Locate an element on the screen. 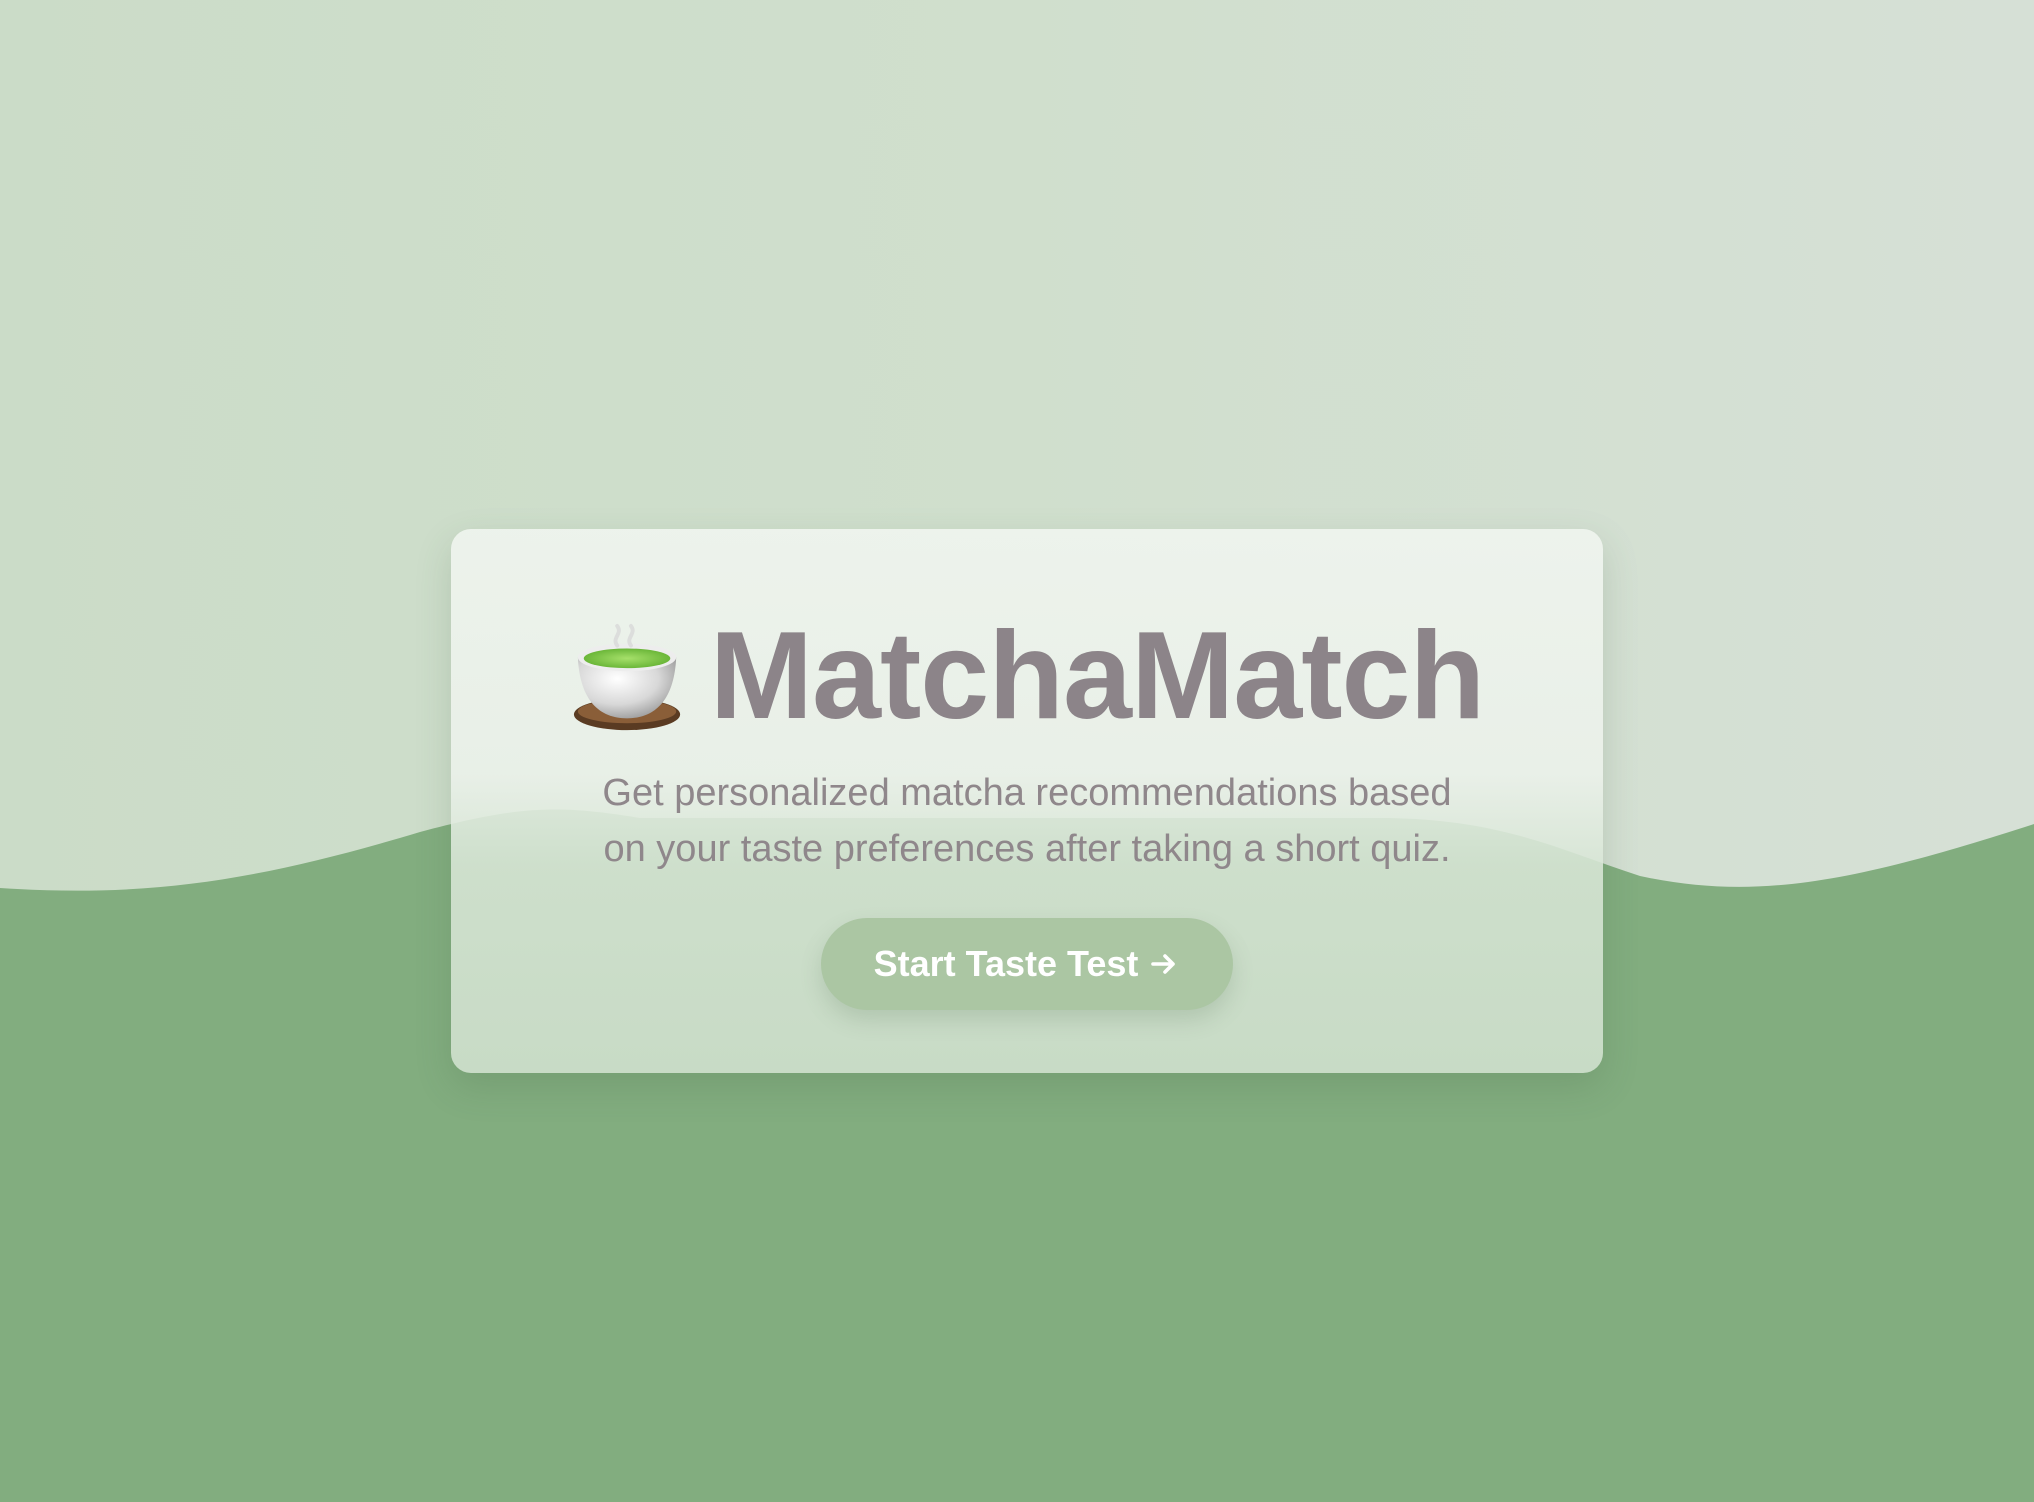  arrow-right-icon is located at coordinates (1163, 964).